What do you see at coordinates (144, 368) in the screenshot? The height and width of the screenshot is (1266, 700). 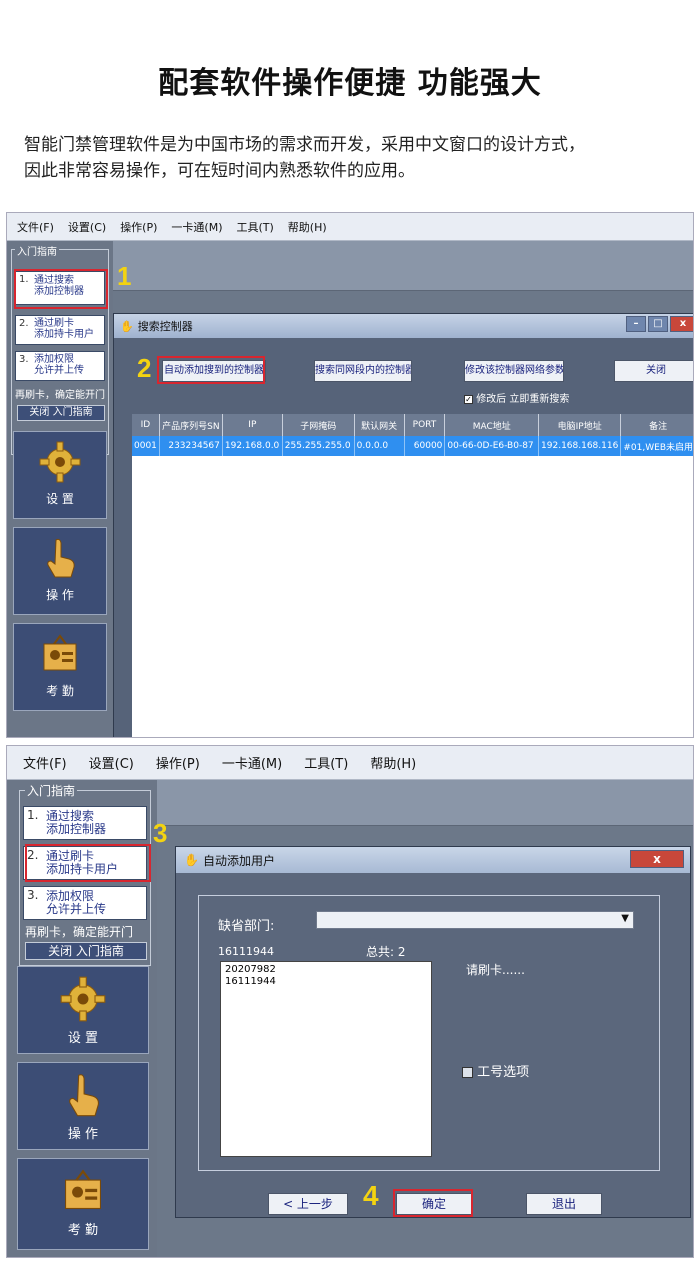 I see `step-2-number: 2` at bounding box center [144, 368].